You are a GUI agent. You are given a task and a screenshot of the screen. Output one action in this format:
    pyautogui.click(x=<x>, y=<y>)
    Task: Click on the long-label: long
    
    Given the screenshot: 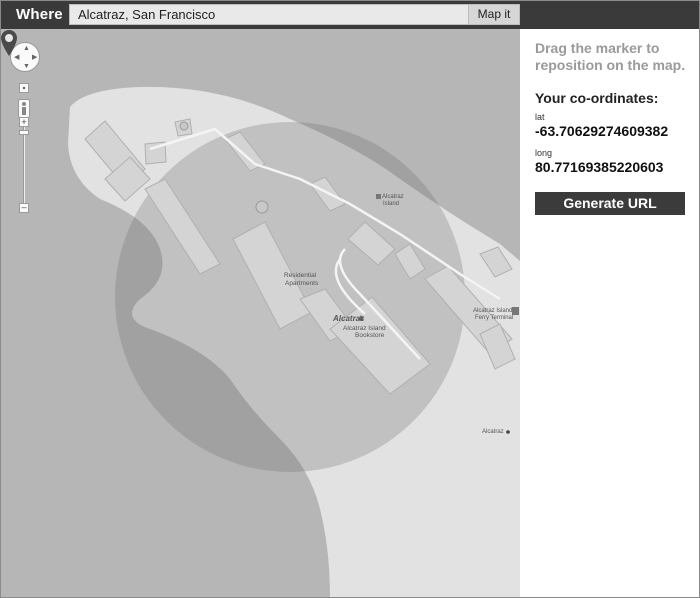 What is the action you would take?
    pyautogui.click(x=544, y=153)
    